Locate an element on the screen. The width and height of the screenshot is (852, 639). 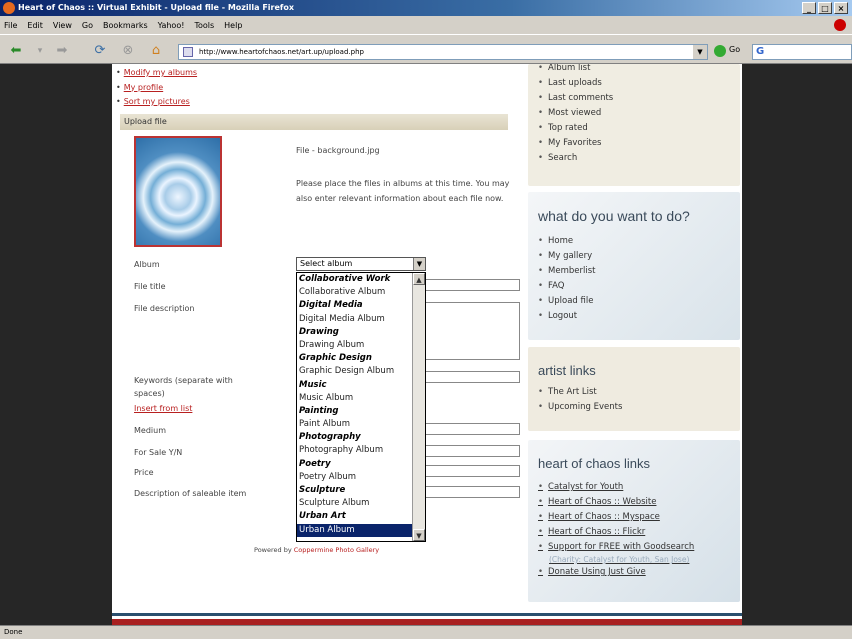
what-to-do-item-label: My gallery is located at coordinates (570, 256).